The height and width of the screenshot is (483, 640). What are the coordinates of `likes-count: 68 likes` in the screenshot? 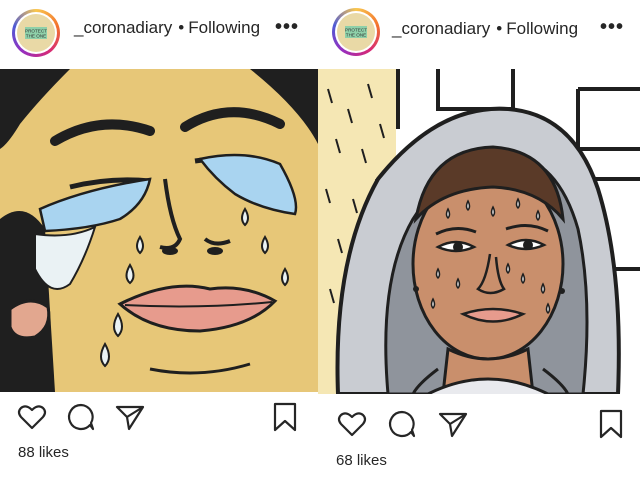 It's located at (361, 460).